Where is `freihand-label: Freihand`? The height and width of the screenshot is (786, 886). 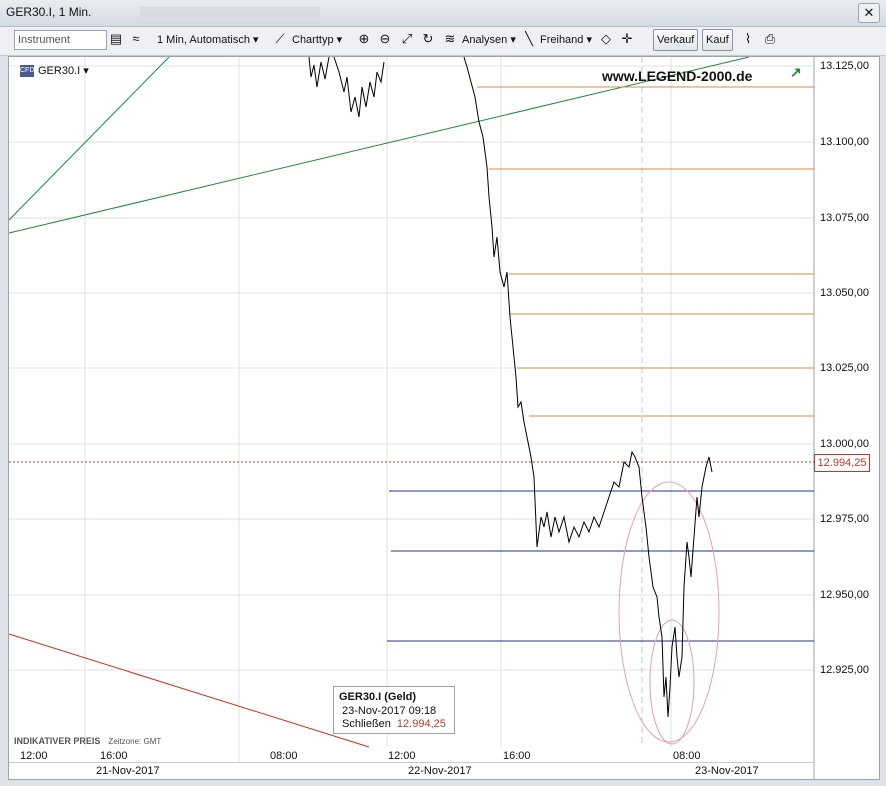 freihand-label: Freihand is located at coordinates (562, 40).